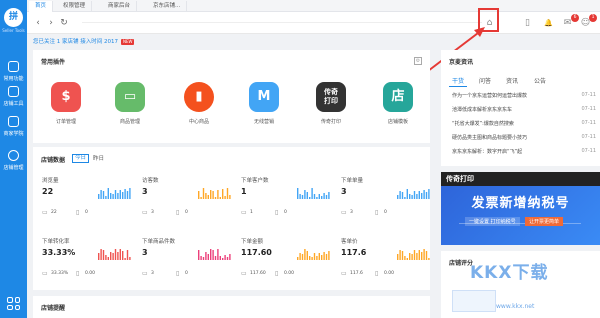 The height and width of the screenshot is (318, 600). What do you see at coordinates (120, 6) in the screenshot?
I see `tab-merchant-backend: 商家后台` at bounding box center [120, 6].